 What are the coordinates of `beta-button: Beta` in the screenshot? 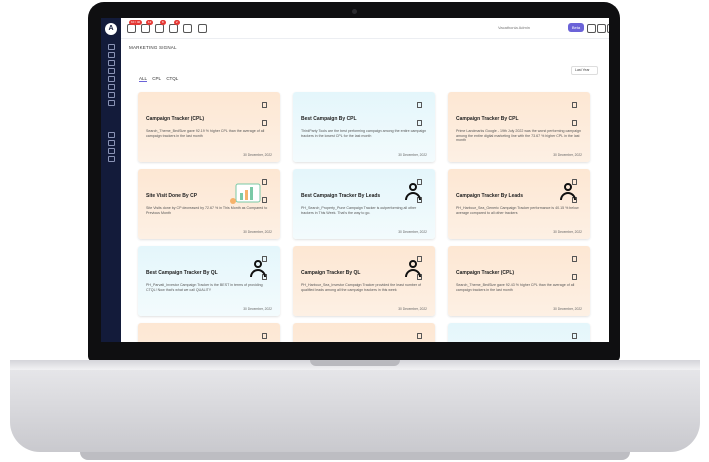 It's located at (576, 27).